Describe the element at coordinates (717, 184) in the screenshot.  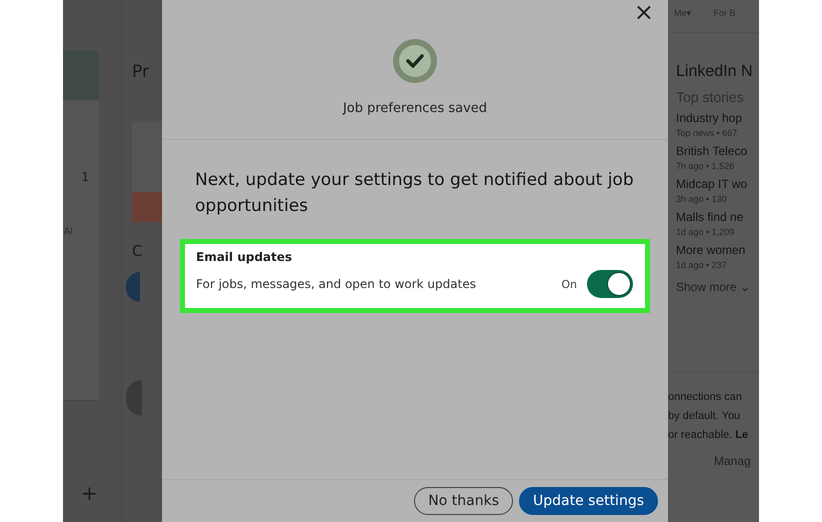
I see `story-headline: Midcap IT wo` at that location.